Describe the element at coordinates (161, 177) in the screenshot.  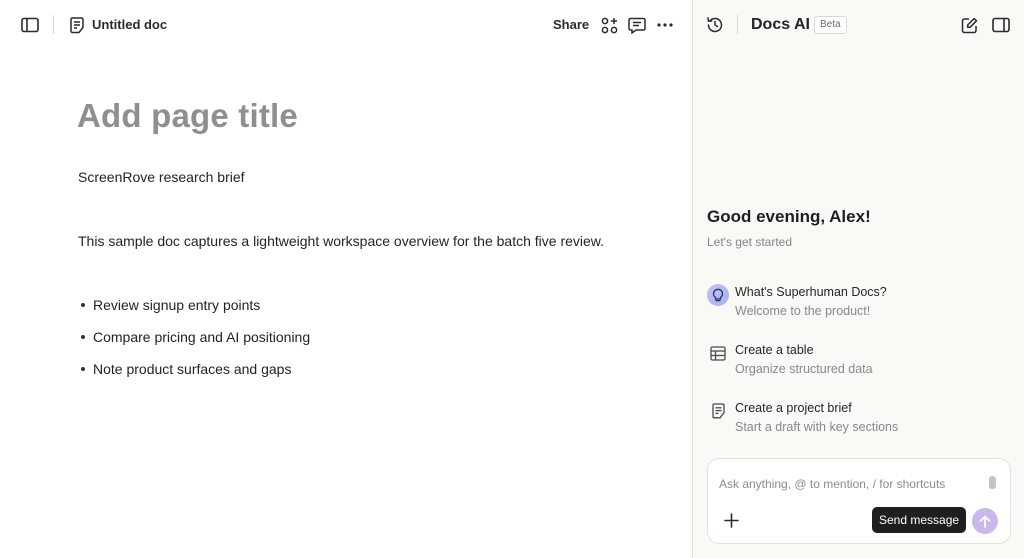
I see `paragraph: ScreenRove research brief` at that location.